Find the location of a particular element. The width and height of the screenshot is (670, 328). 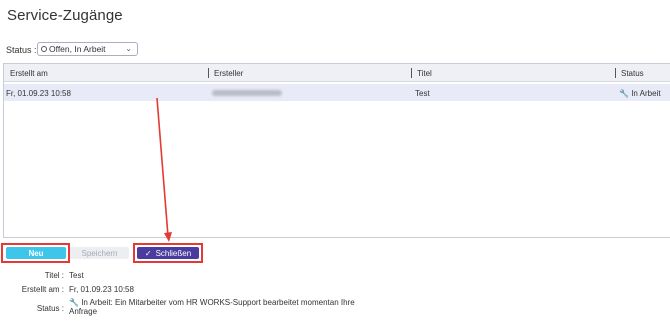

detail-created-value: Fr, 01.09.23 10:58 is located at coordinates (101, 289).